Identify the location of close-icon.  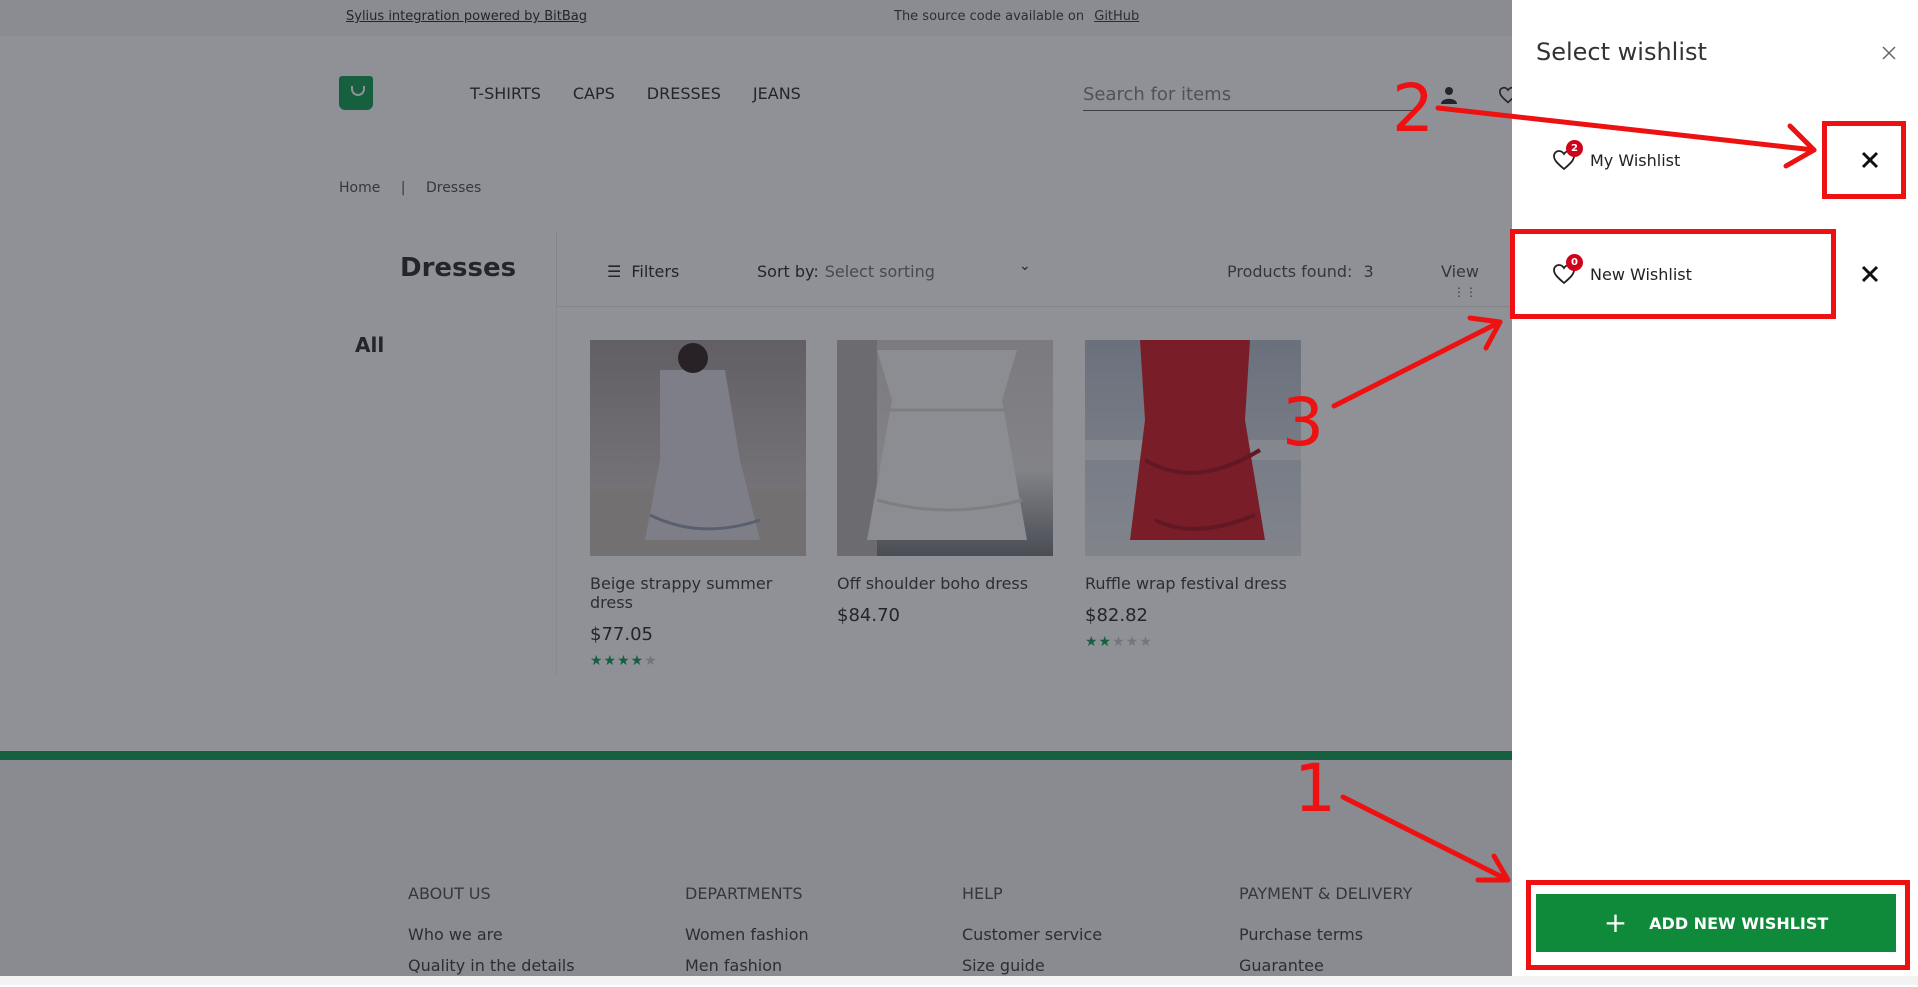
(1889, 53).